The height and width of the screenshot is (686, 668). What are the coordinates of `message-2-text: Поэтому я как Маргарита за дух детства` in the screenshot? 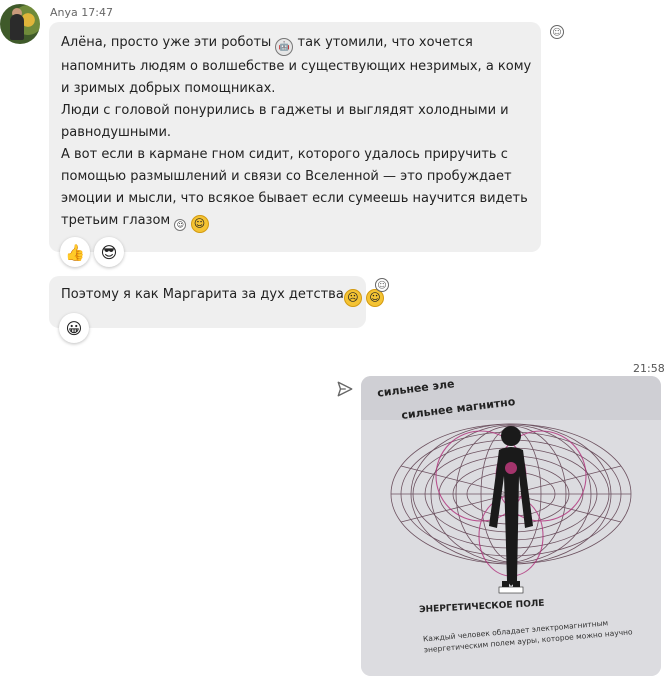 It's located at (202, 294).